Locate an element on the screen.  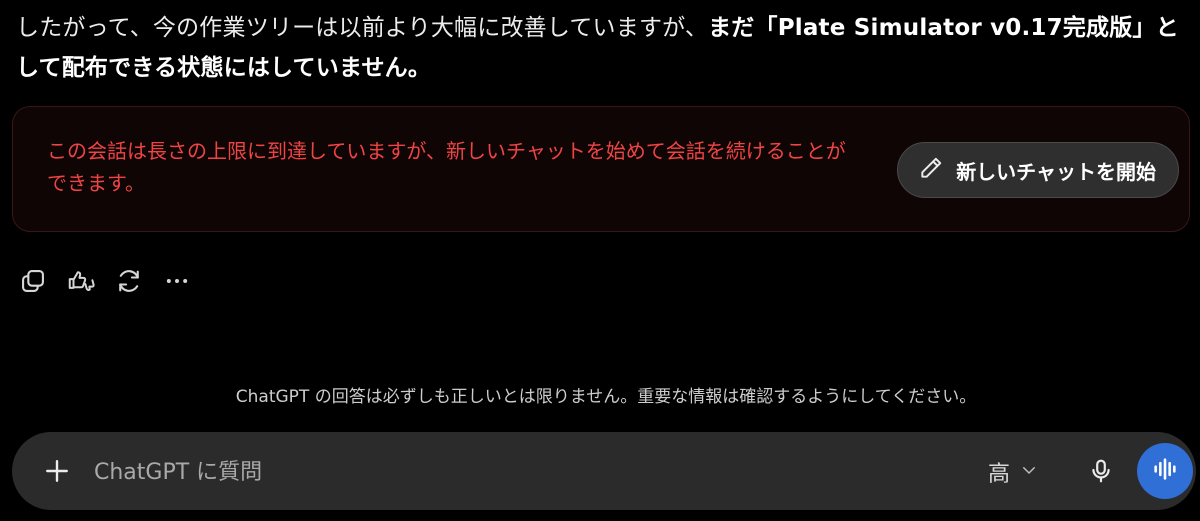
message-actions is located at coordinates (105, 281).